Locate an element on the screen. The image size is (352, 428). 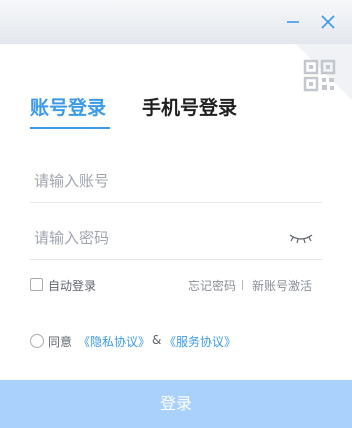
service-agreement-link: 《服务协议》 is located at coordinates (200, 341).